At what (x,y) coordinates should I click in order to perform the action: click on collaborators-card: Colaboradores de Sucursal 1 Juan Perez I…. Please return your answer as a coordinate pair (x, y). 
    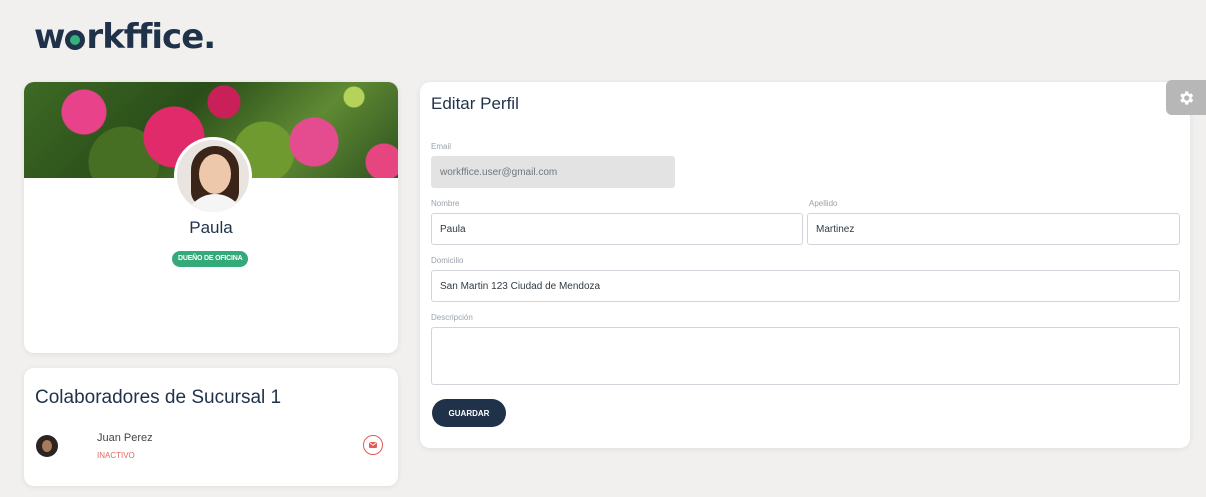
    Looking at the image, I should click on (211, 427).